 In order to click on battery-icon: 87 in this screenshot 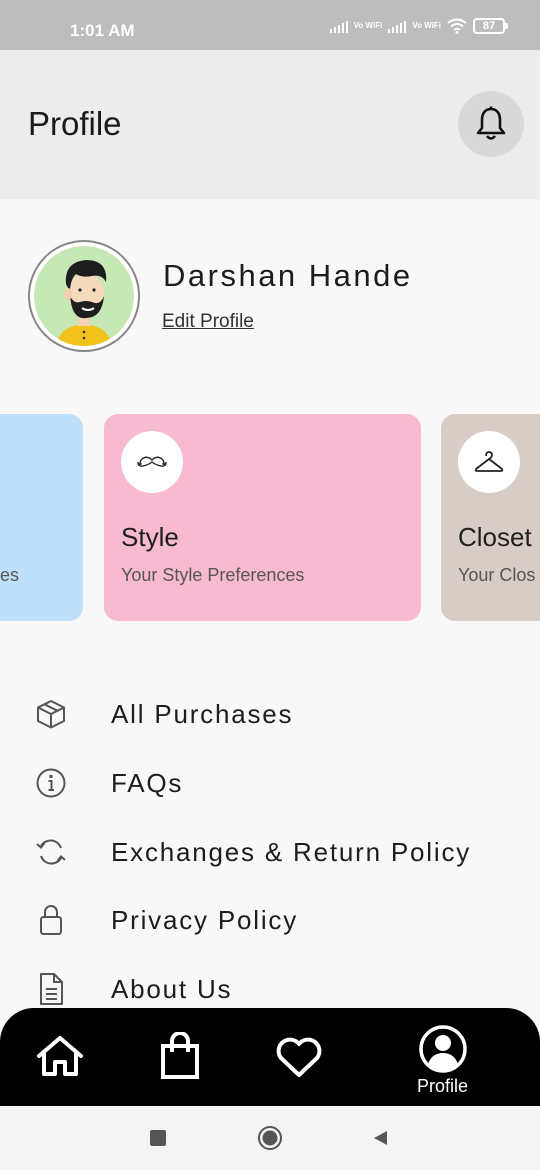, I will do `click(490, 26)`.